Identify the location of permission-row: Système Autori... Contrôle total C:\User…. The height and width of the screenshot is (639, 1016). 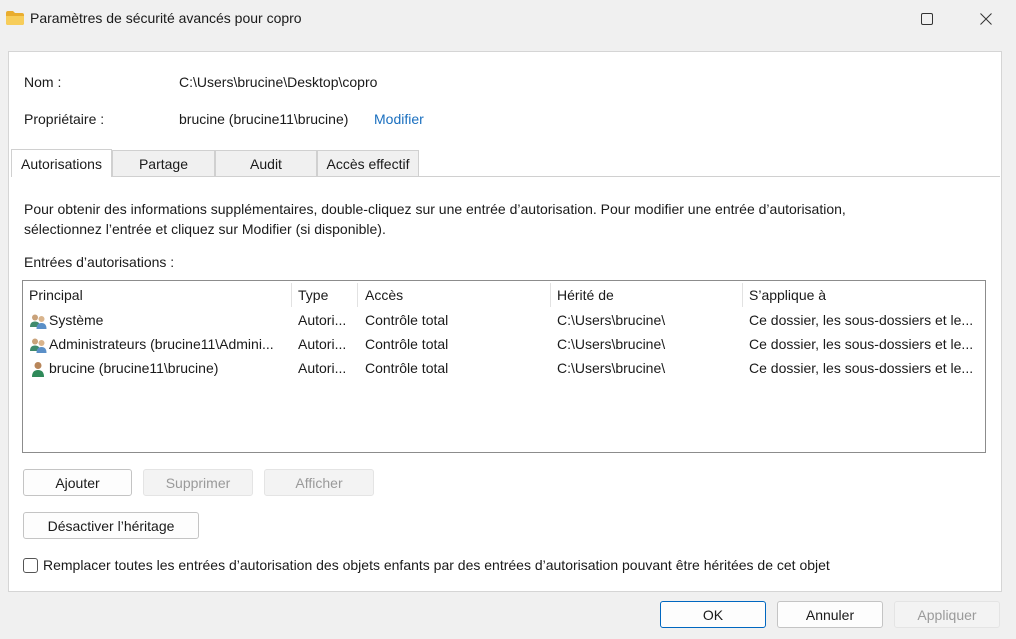
(504, 321).